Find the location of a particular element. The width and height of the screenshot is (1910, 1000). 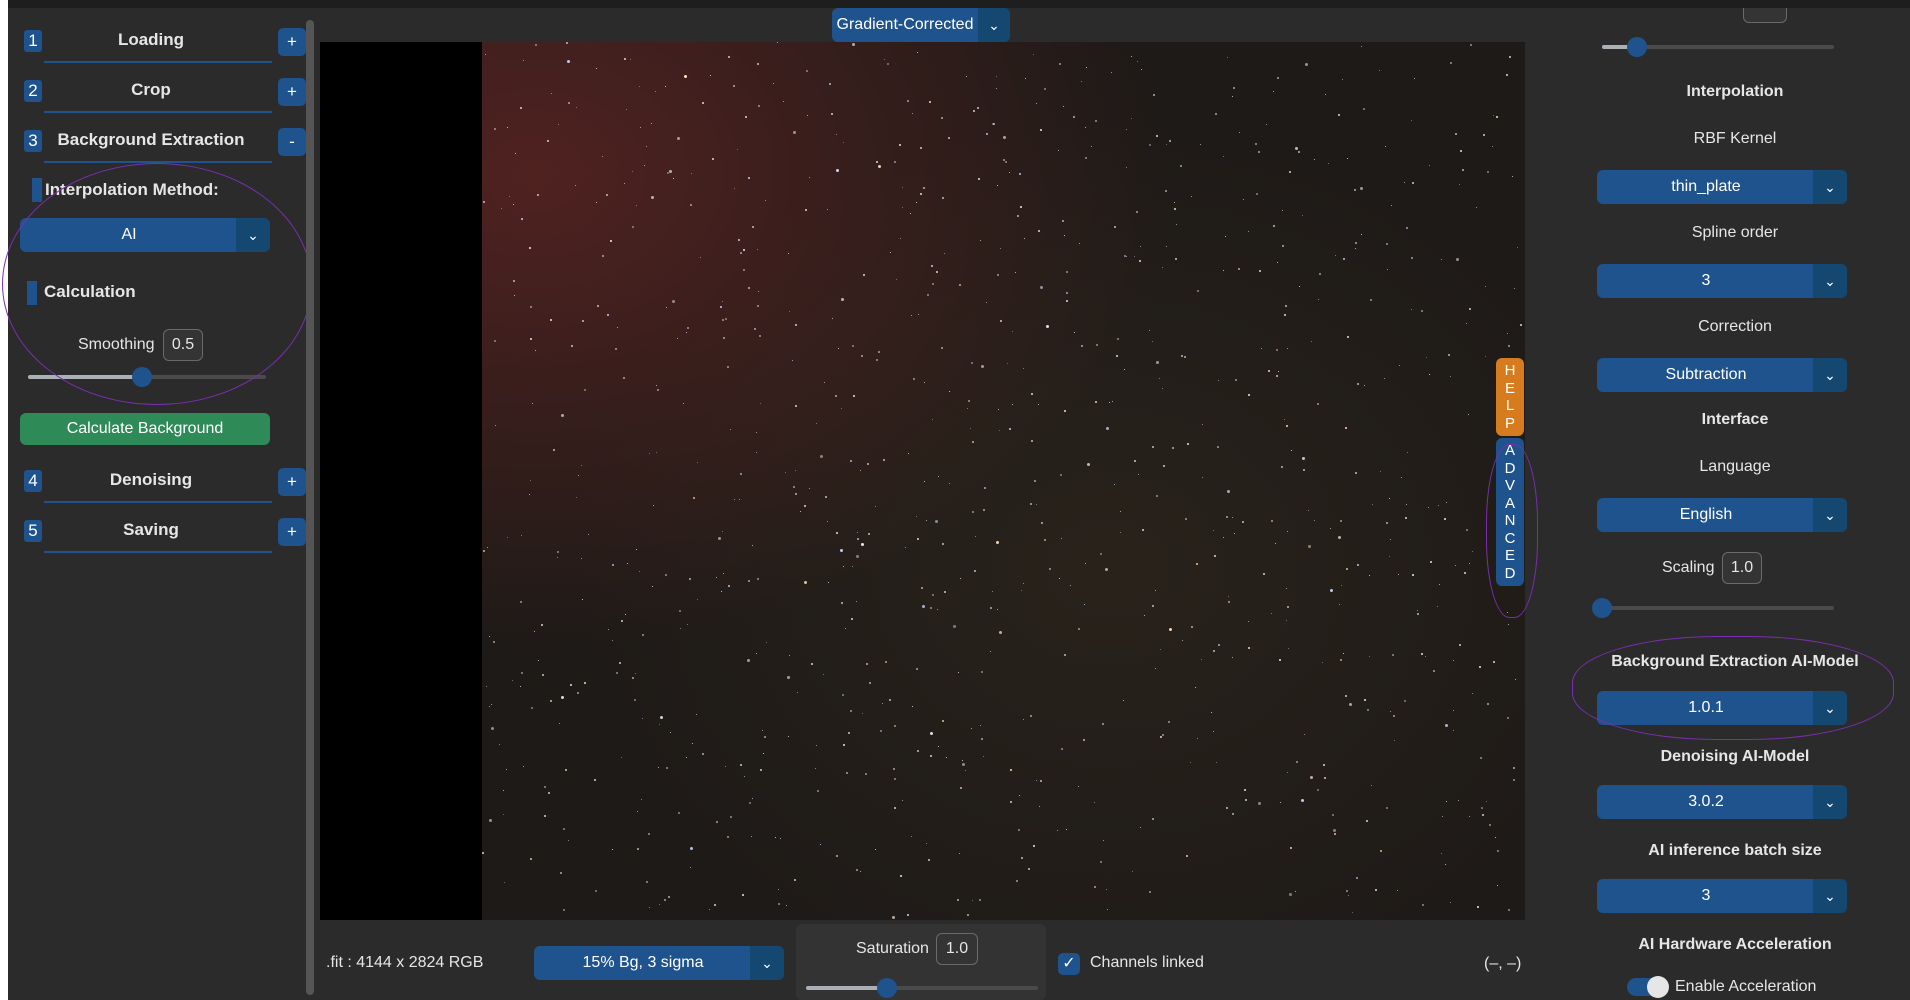

top-value-box is located at coordinates (1765, 15).